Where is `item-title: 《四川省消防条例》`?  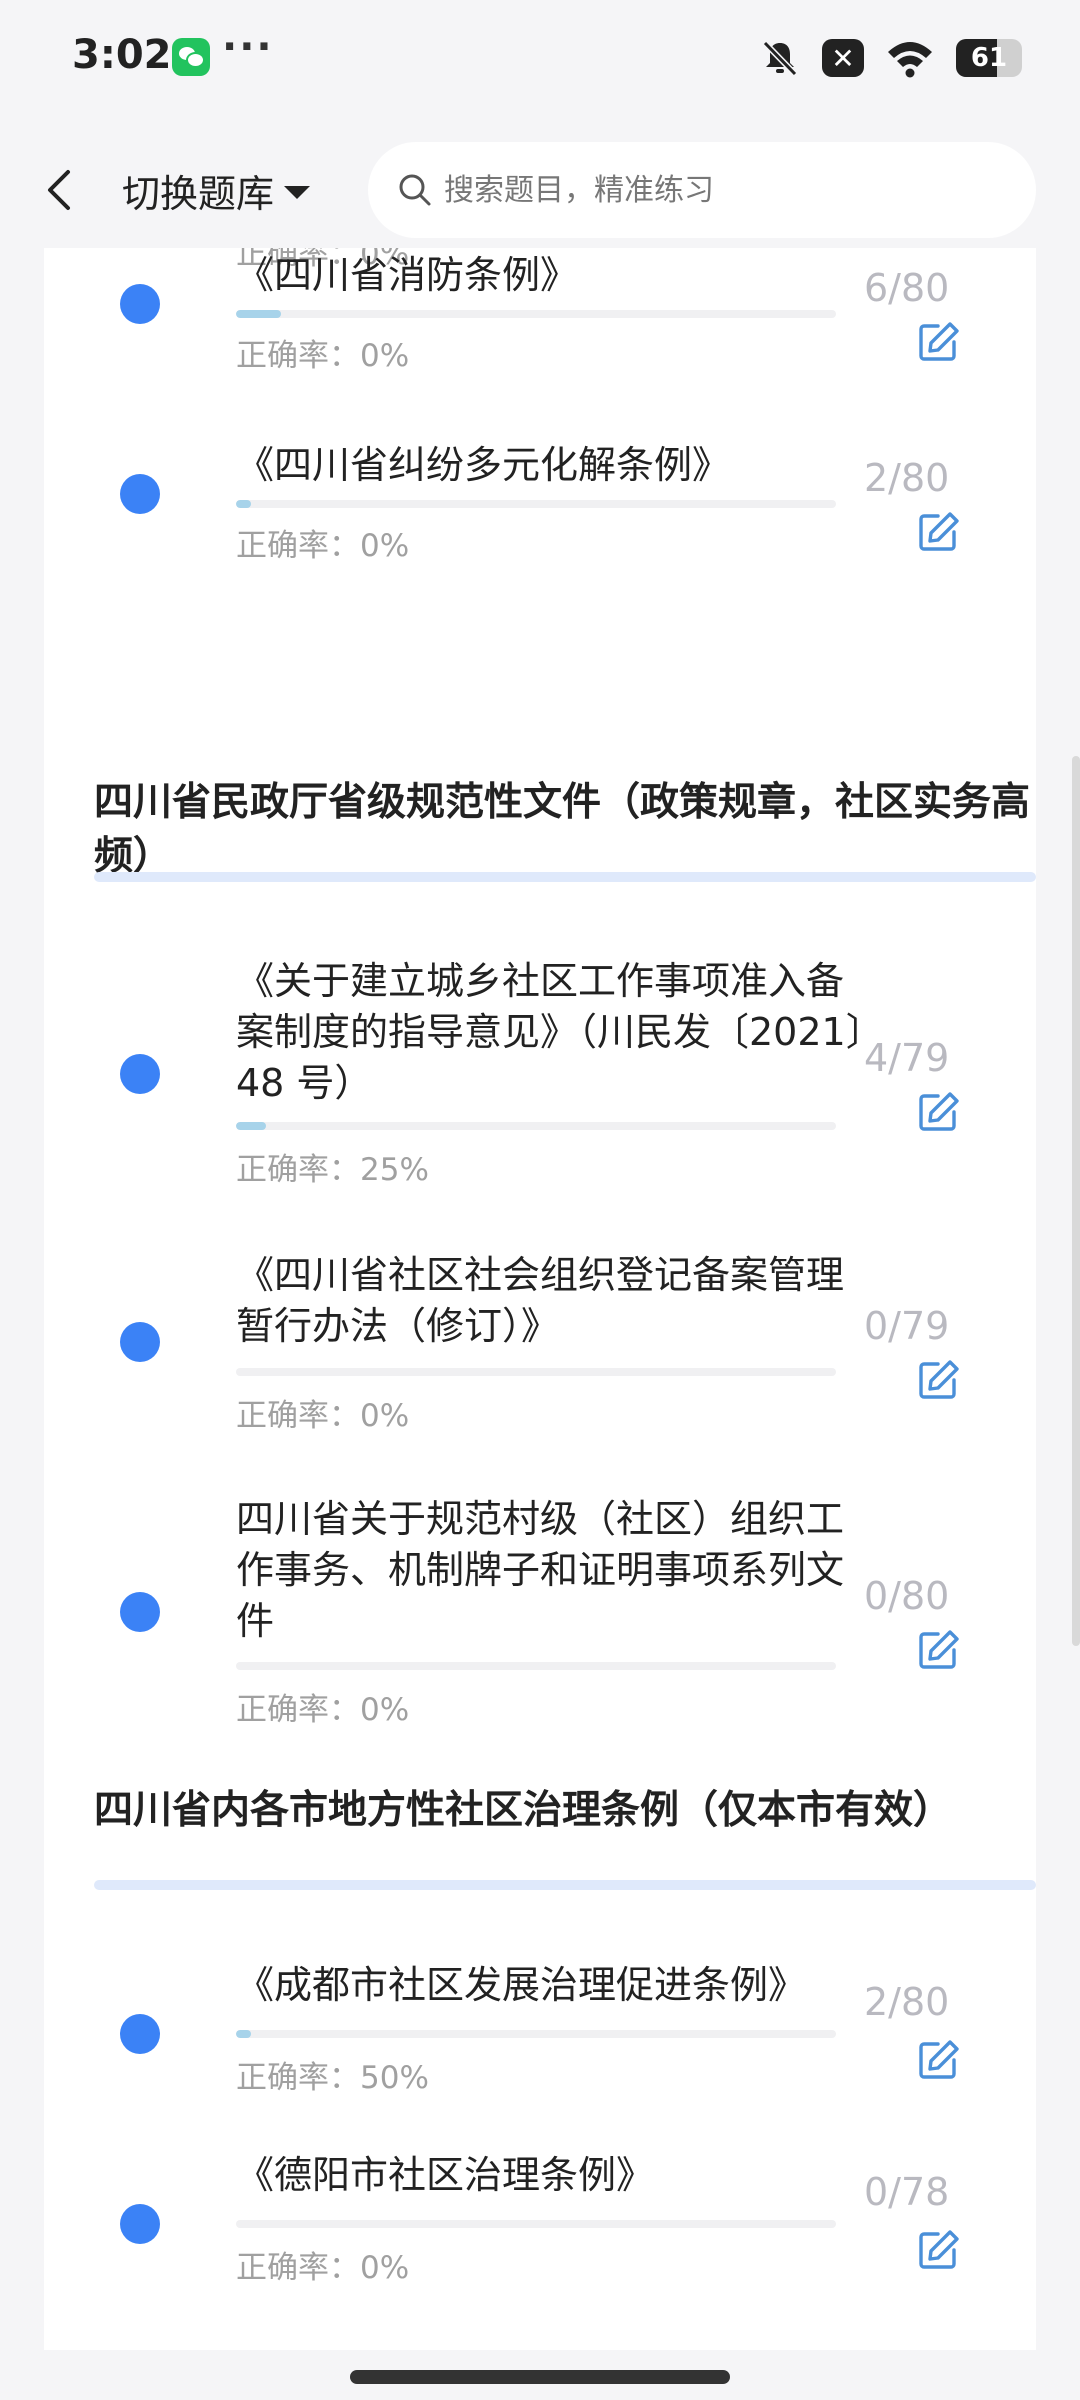
item-title: 《四川省消防条例》 is located at coordinates (407, 275).